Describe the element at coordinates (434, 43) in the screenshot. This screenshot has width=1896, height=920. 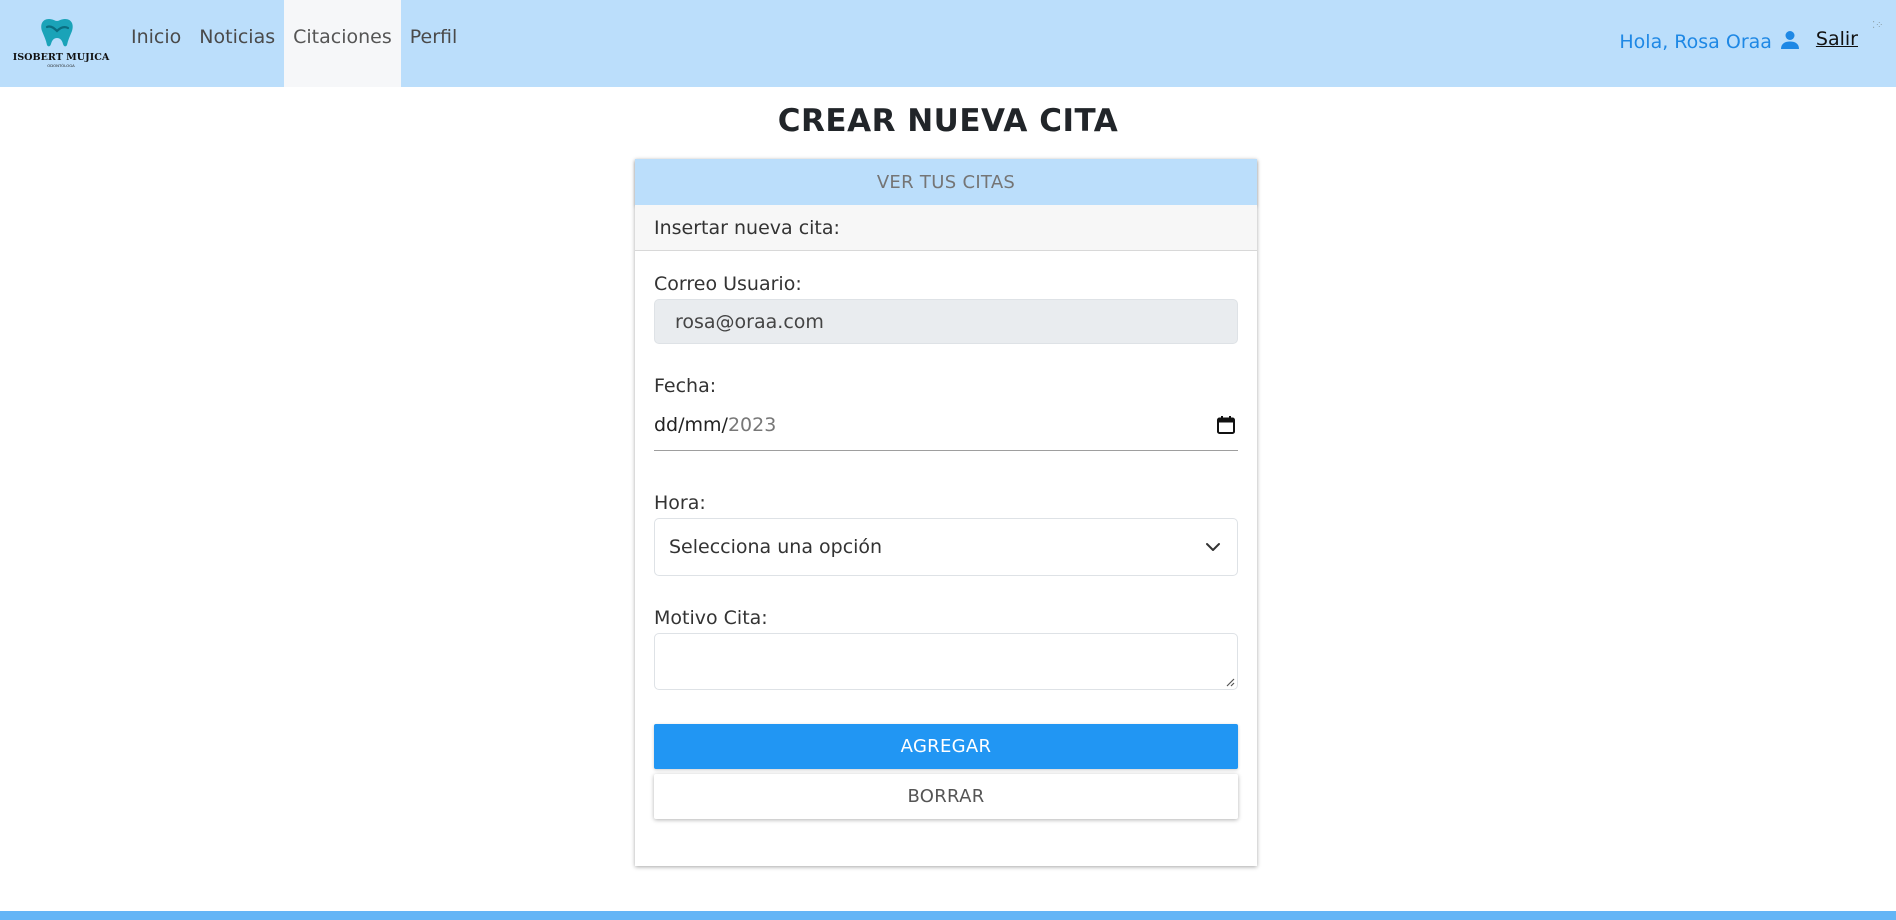
I see `nav-item-perfil: Perfil` at that location.